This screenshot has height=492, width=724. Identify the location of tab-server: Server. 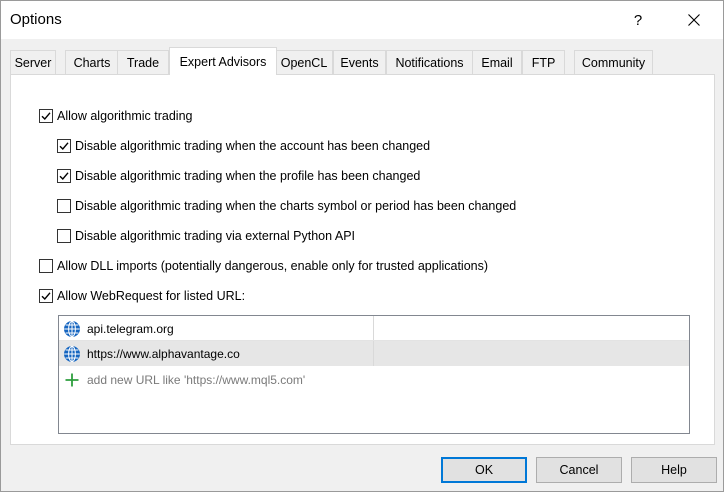
(33, 62).